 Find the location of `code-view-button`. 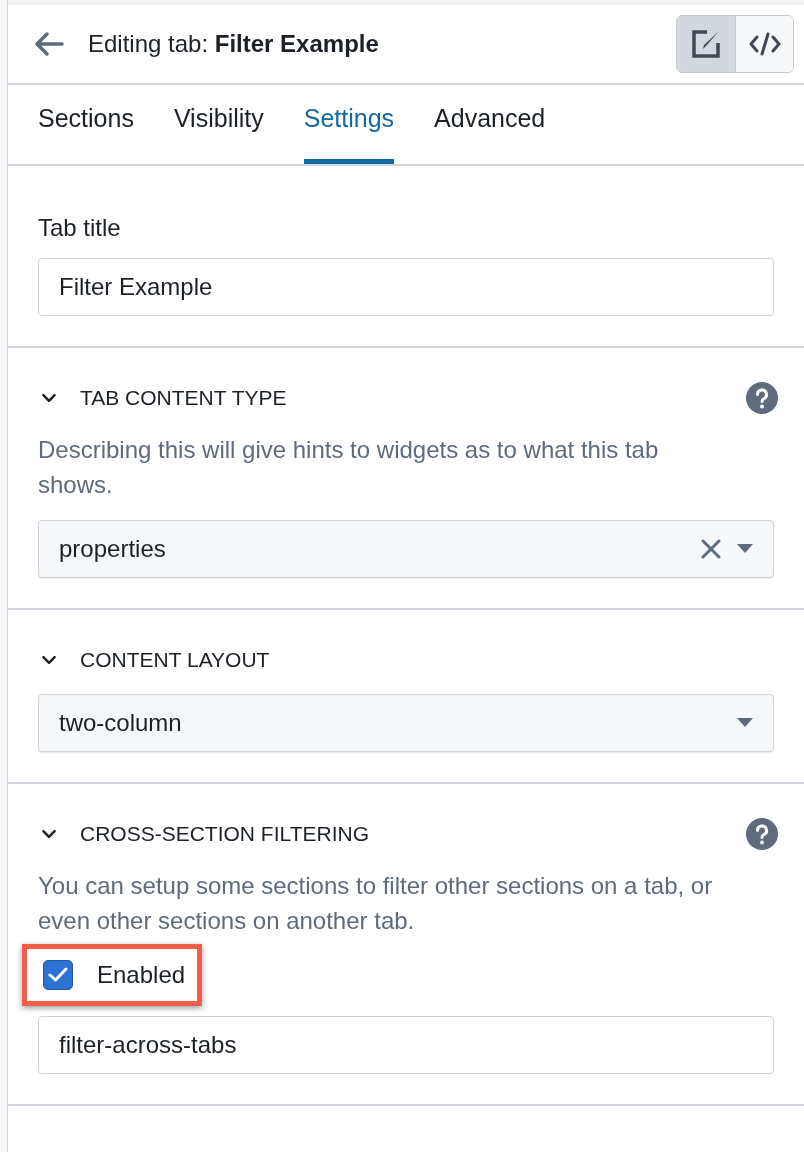

code-view-button is located at coordinates (764, 44).